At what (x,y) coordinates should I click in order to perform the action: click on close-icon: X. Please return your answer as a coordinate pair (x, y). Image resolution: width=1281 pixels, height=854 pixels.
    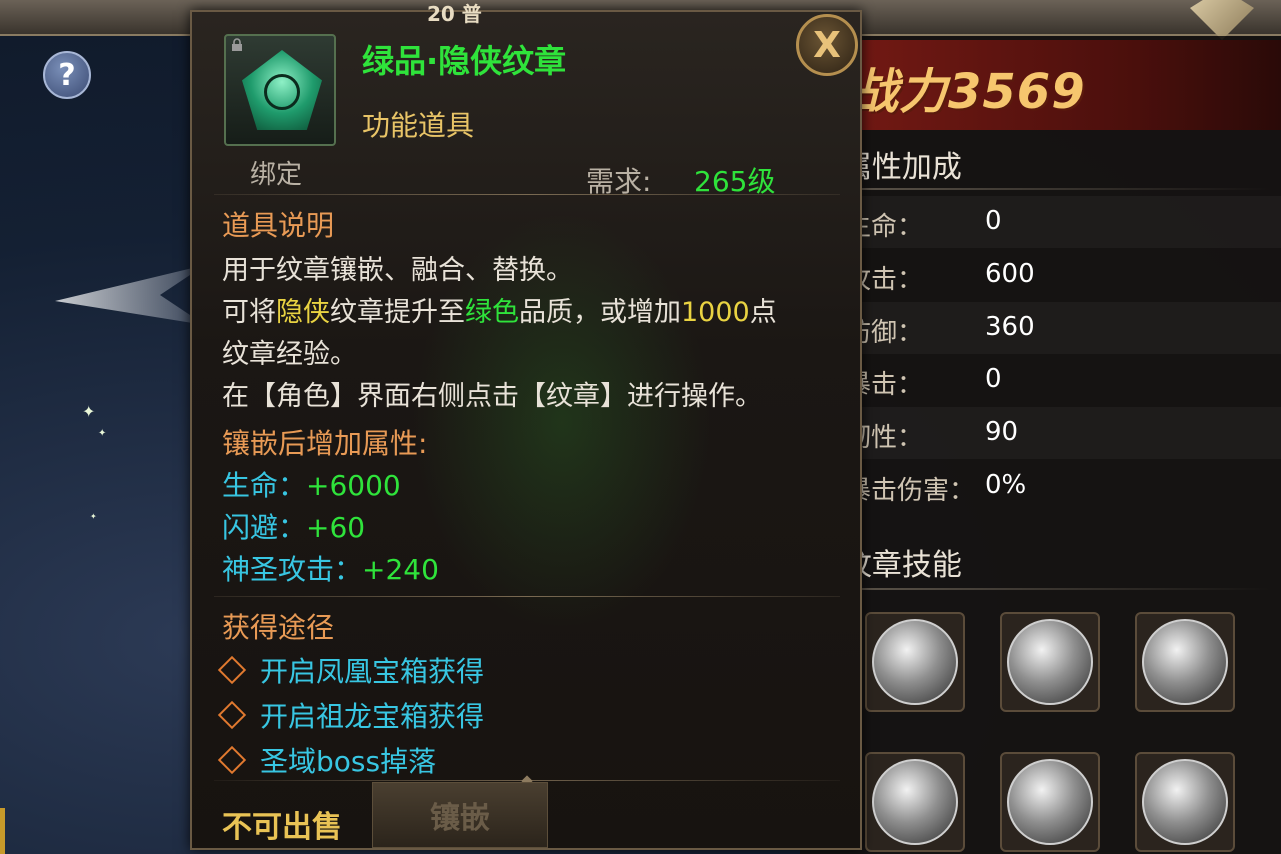
    Looking at the image, I should click on (827, 45).